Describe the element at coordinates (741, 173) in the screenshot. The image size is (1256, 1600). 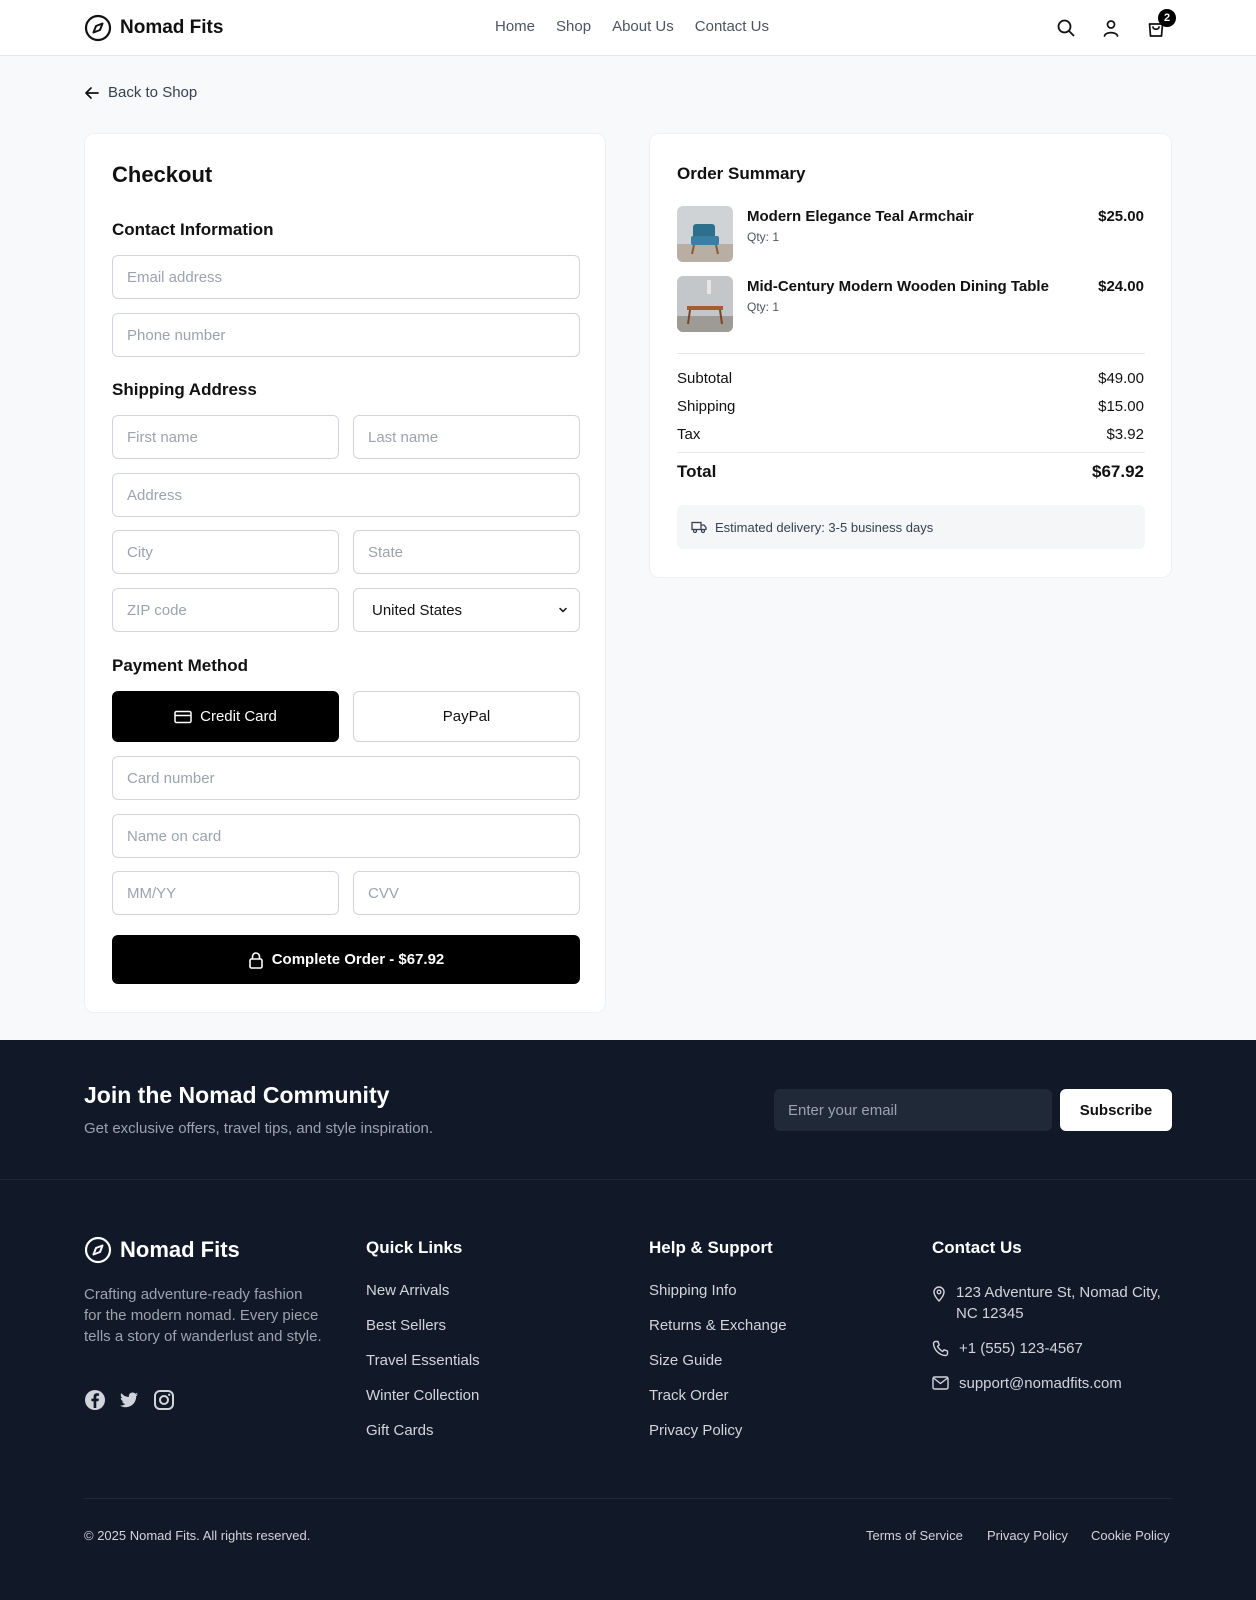
I see `summary-title: Order Summary` at that location.